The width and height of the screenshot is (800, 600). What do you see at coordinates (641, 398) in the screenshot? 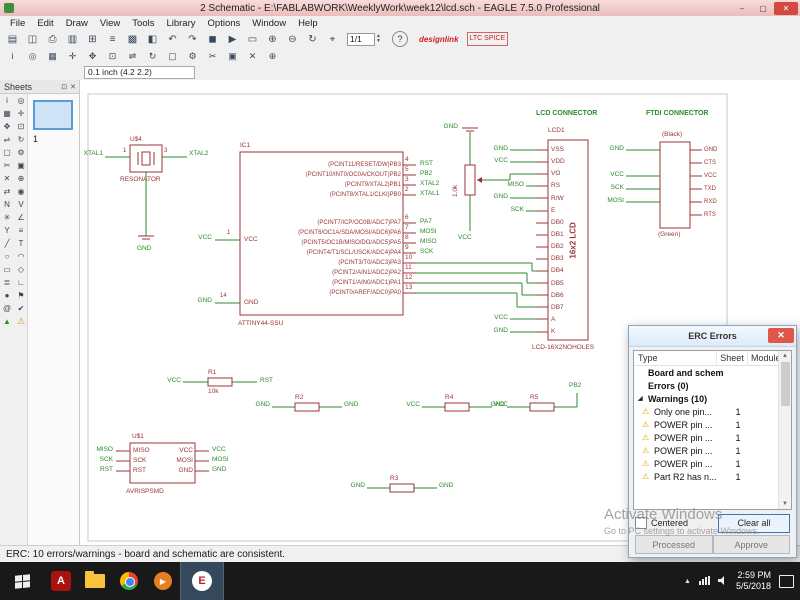
I see `expander-icon: ◢` at bounding box center [641, 398].